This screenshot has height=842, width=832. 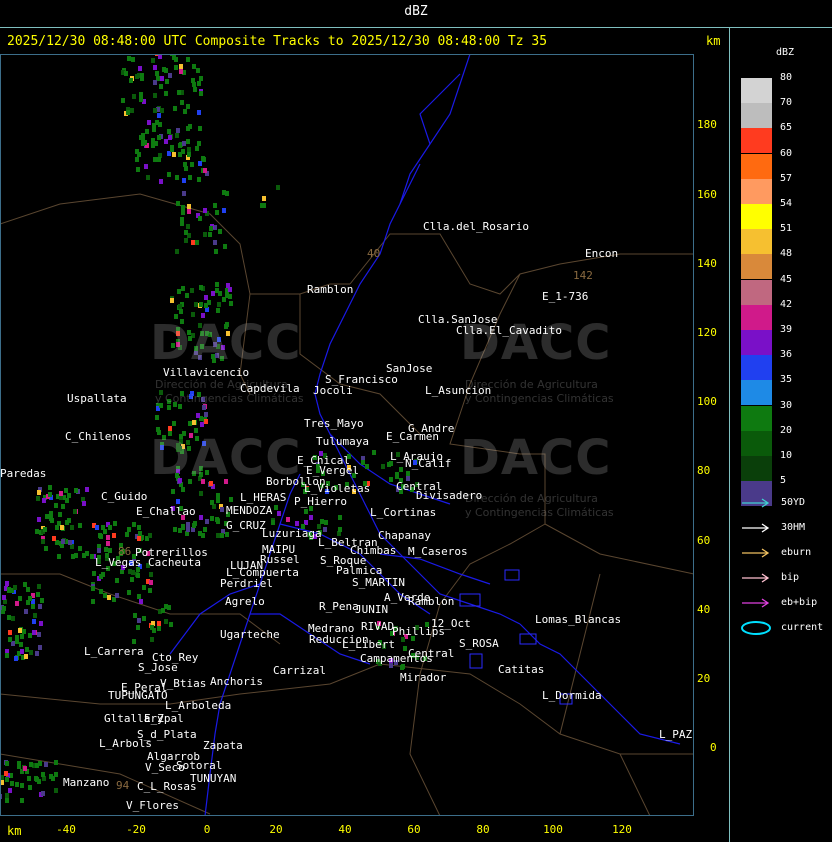 What do you see at coordinates (174, 562) in the screenshot?
I see `place-label: Cacheuta` at bounding box center [174, 562].